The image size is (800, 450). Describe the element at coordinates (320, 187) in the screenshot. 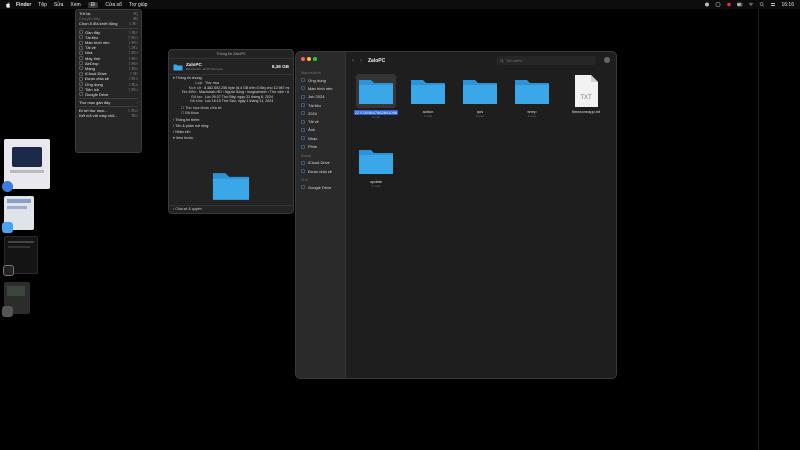

I see `sidebar-item: Google Drive` at that location.